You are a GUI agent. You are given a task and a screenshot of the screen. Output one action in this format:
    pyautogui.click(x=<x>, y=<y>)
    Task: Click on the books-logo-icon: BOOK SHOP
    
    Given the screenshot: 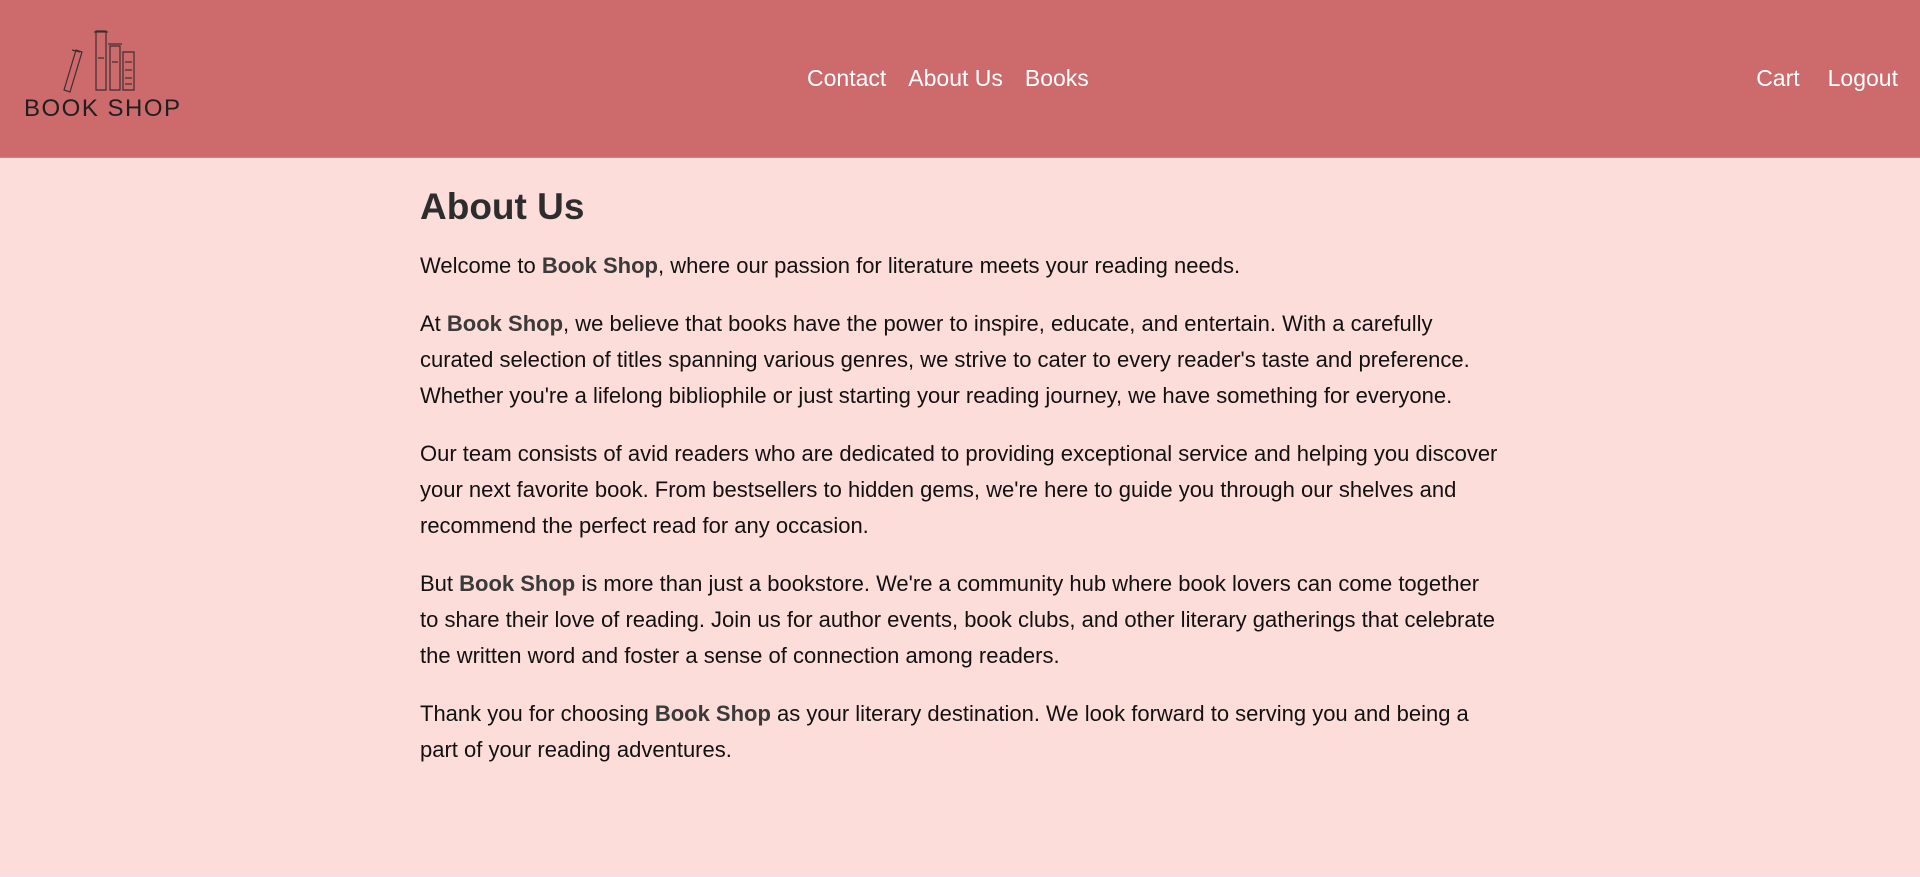 What is the action you would take?
    pyautogui.click(x=102, y=76)
    